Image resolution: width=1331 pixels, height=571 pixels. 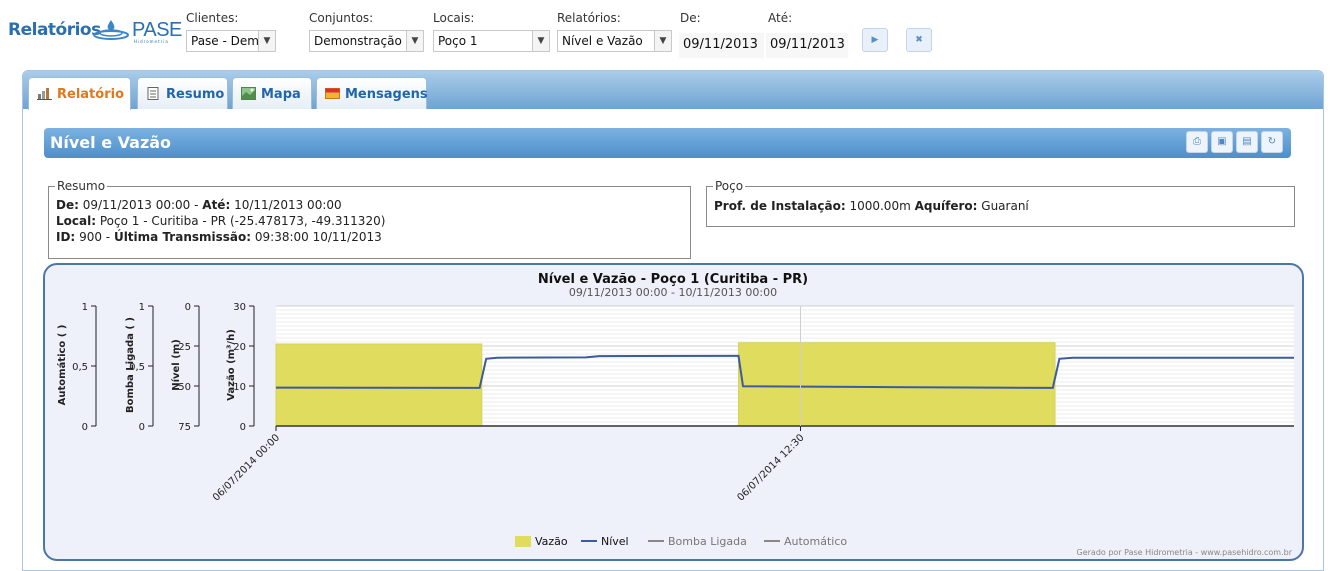 What do you see at coordinates (288, 205) in the screenshot?
I see `to-value: 10/11/2013 00:00` at bounding box center [288, 205].